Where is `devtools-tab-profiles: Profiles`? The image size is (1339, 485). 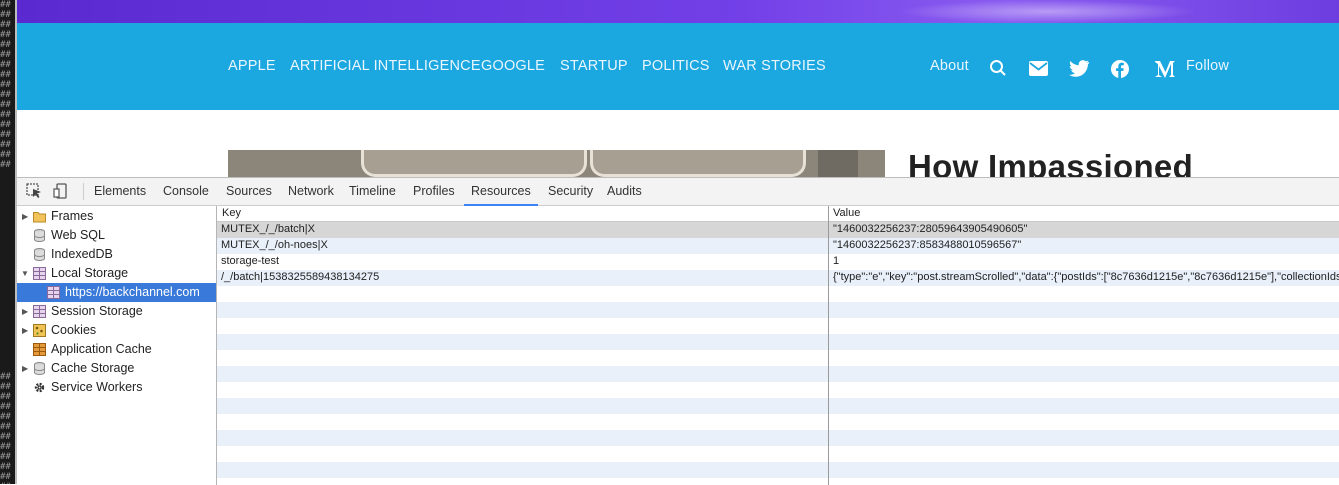
devtools-tab-profiles: Profiles is located at coordinates (434, 191).